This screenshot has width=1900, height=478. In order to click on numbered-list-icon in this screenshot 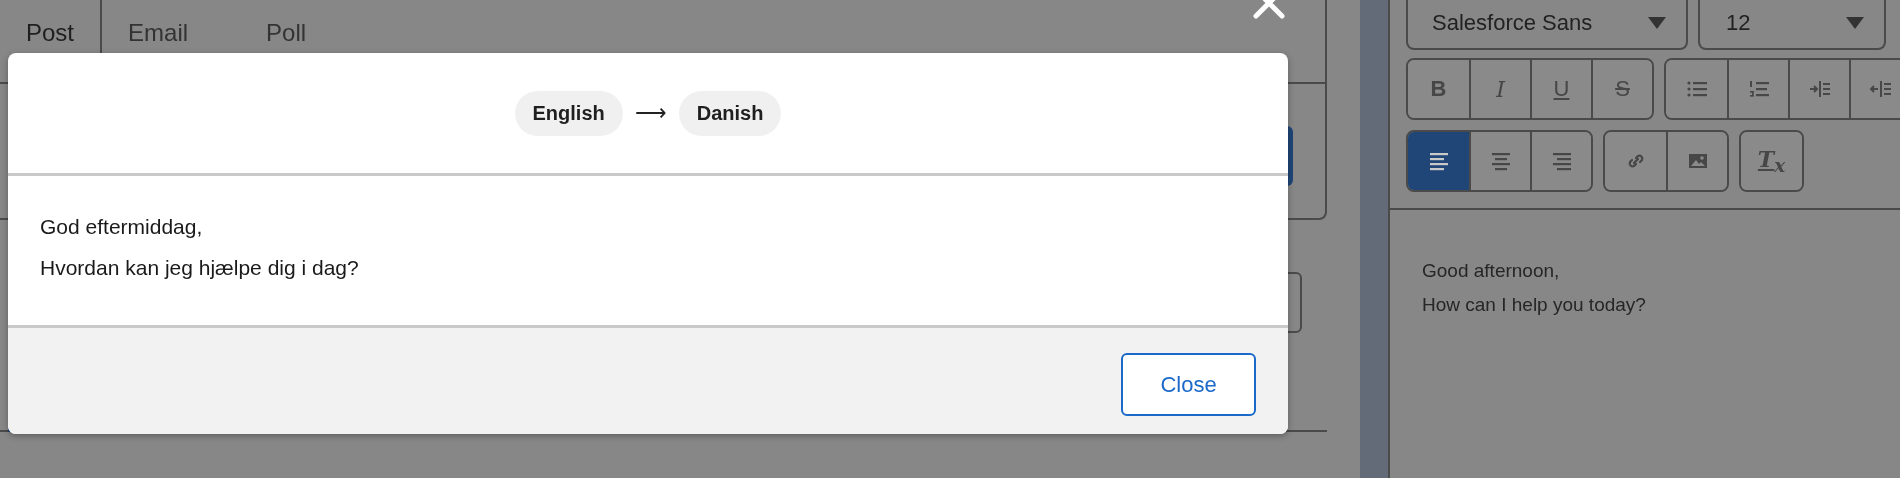, I will do `click(1758, 89)`.